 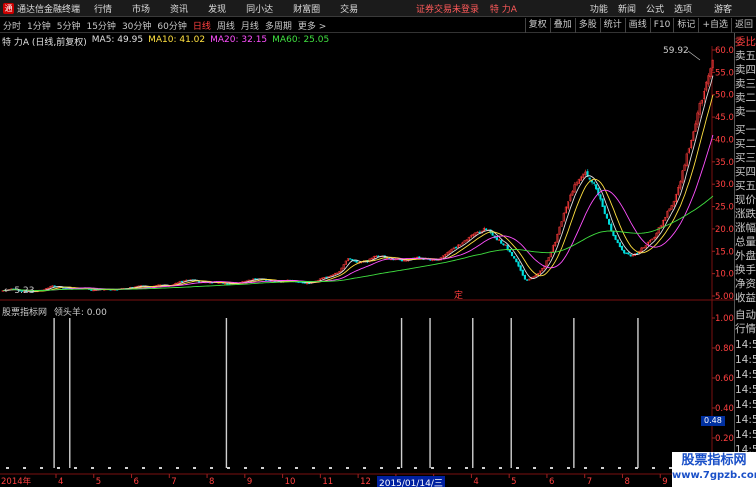 What do you see at coordinates (306, 8) in the screenshot?
I see `menu-item-wealth: 财富圈` at bounding box center [306, 8].